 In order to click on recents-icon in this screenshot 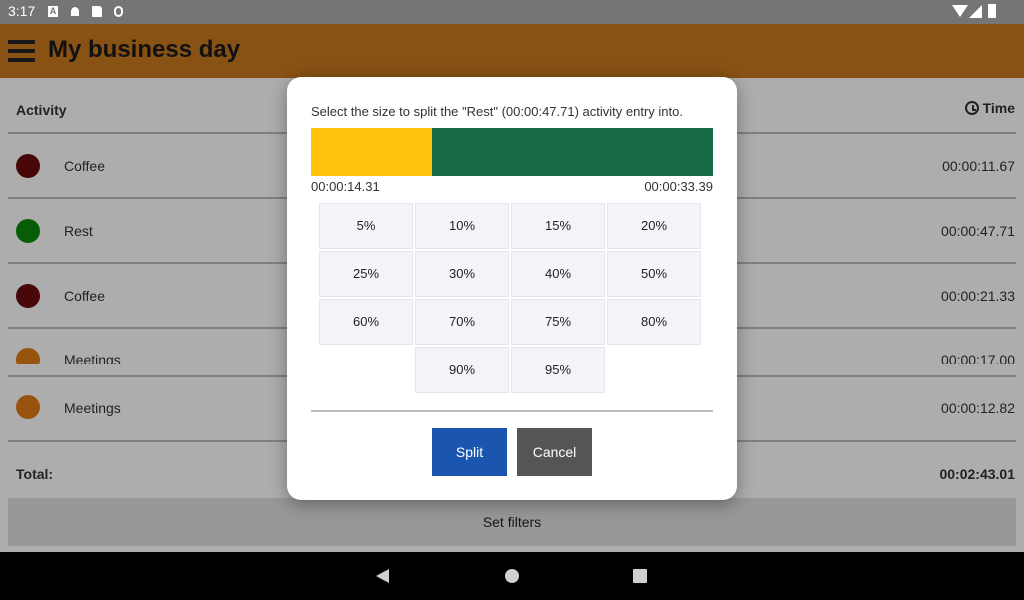, I will do `click(640, 576)`.